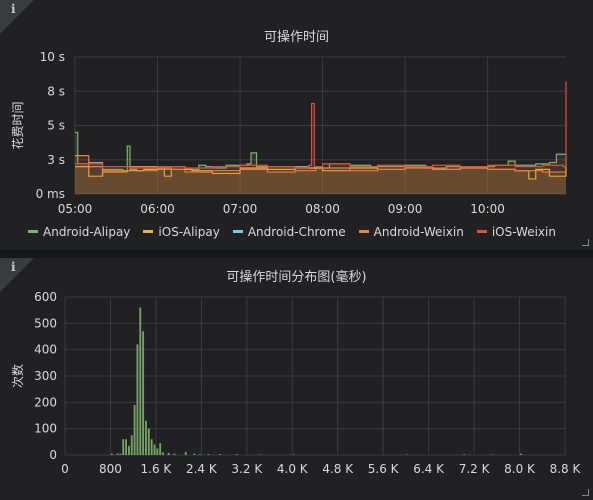 The height and width of the screenshot is (500, 593). What do you see at coordinates (405, 208) in the screenshot?
I see `x-tick-label: 09:00` at bounding box center [405, 208].